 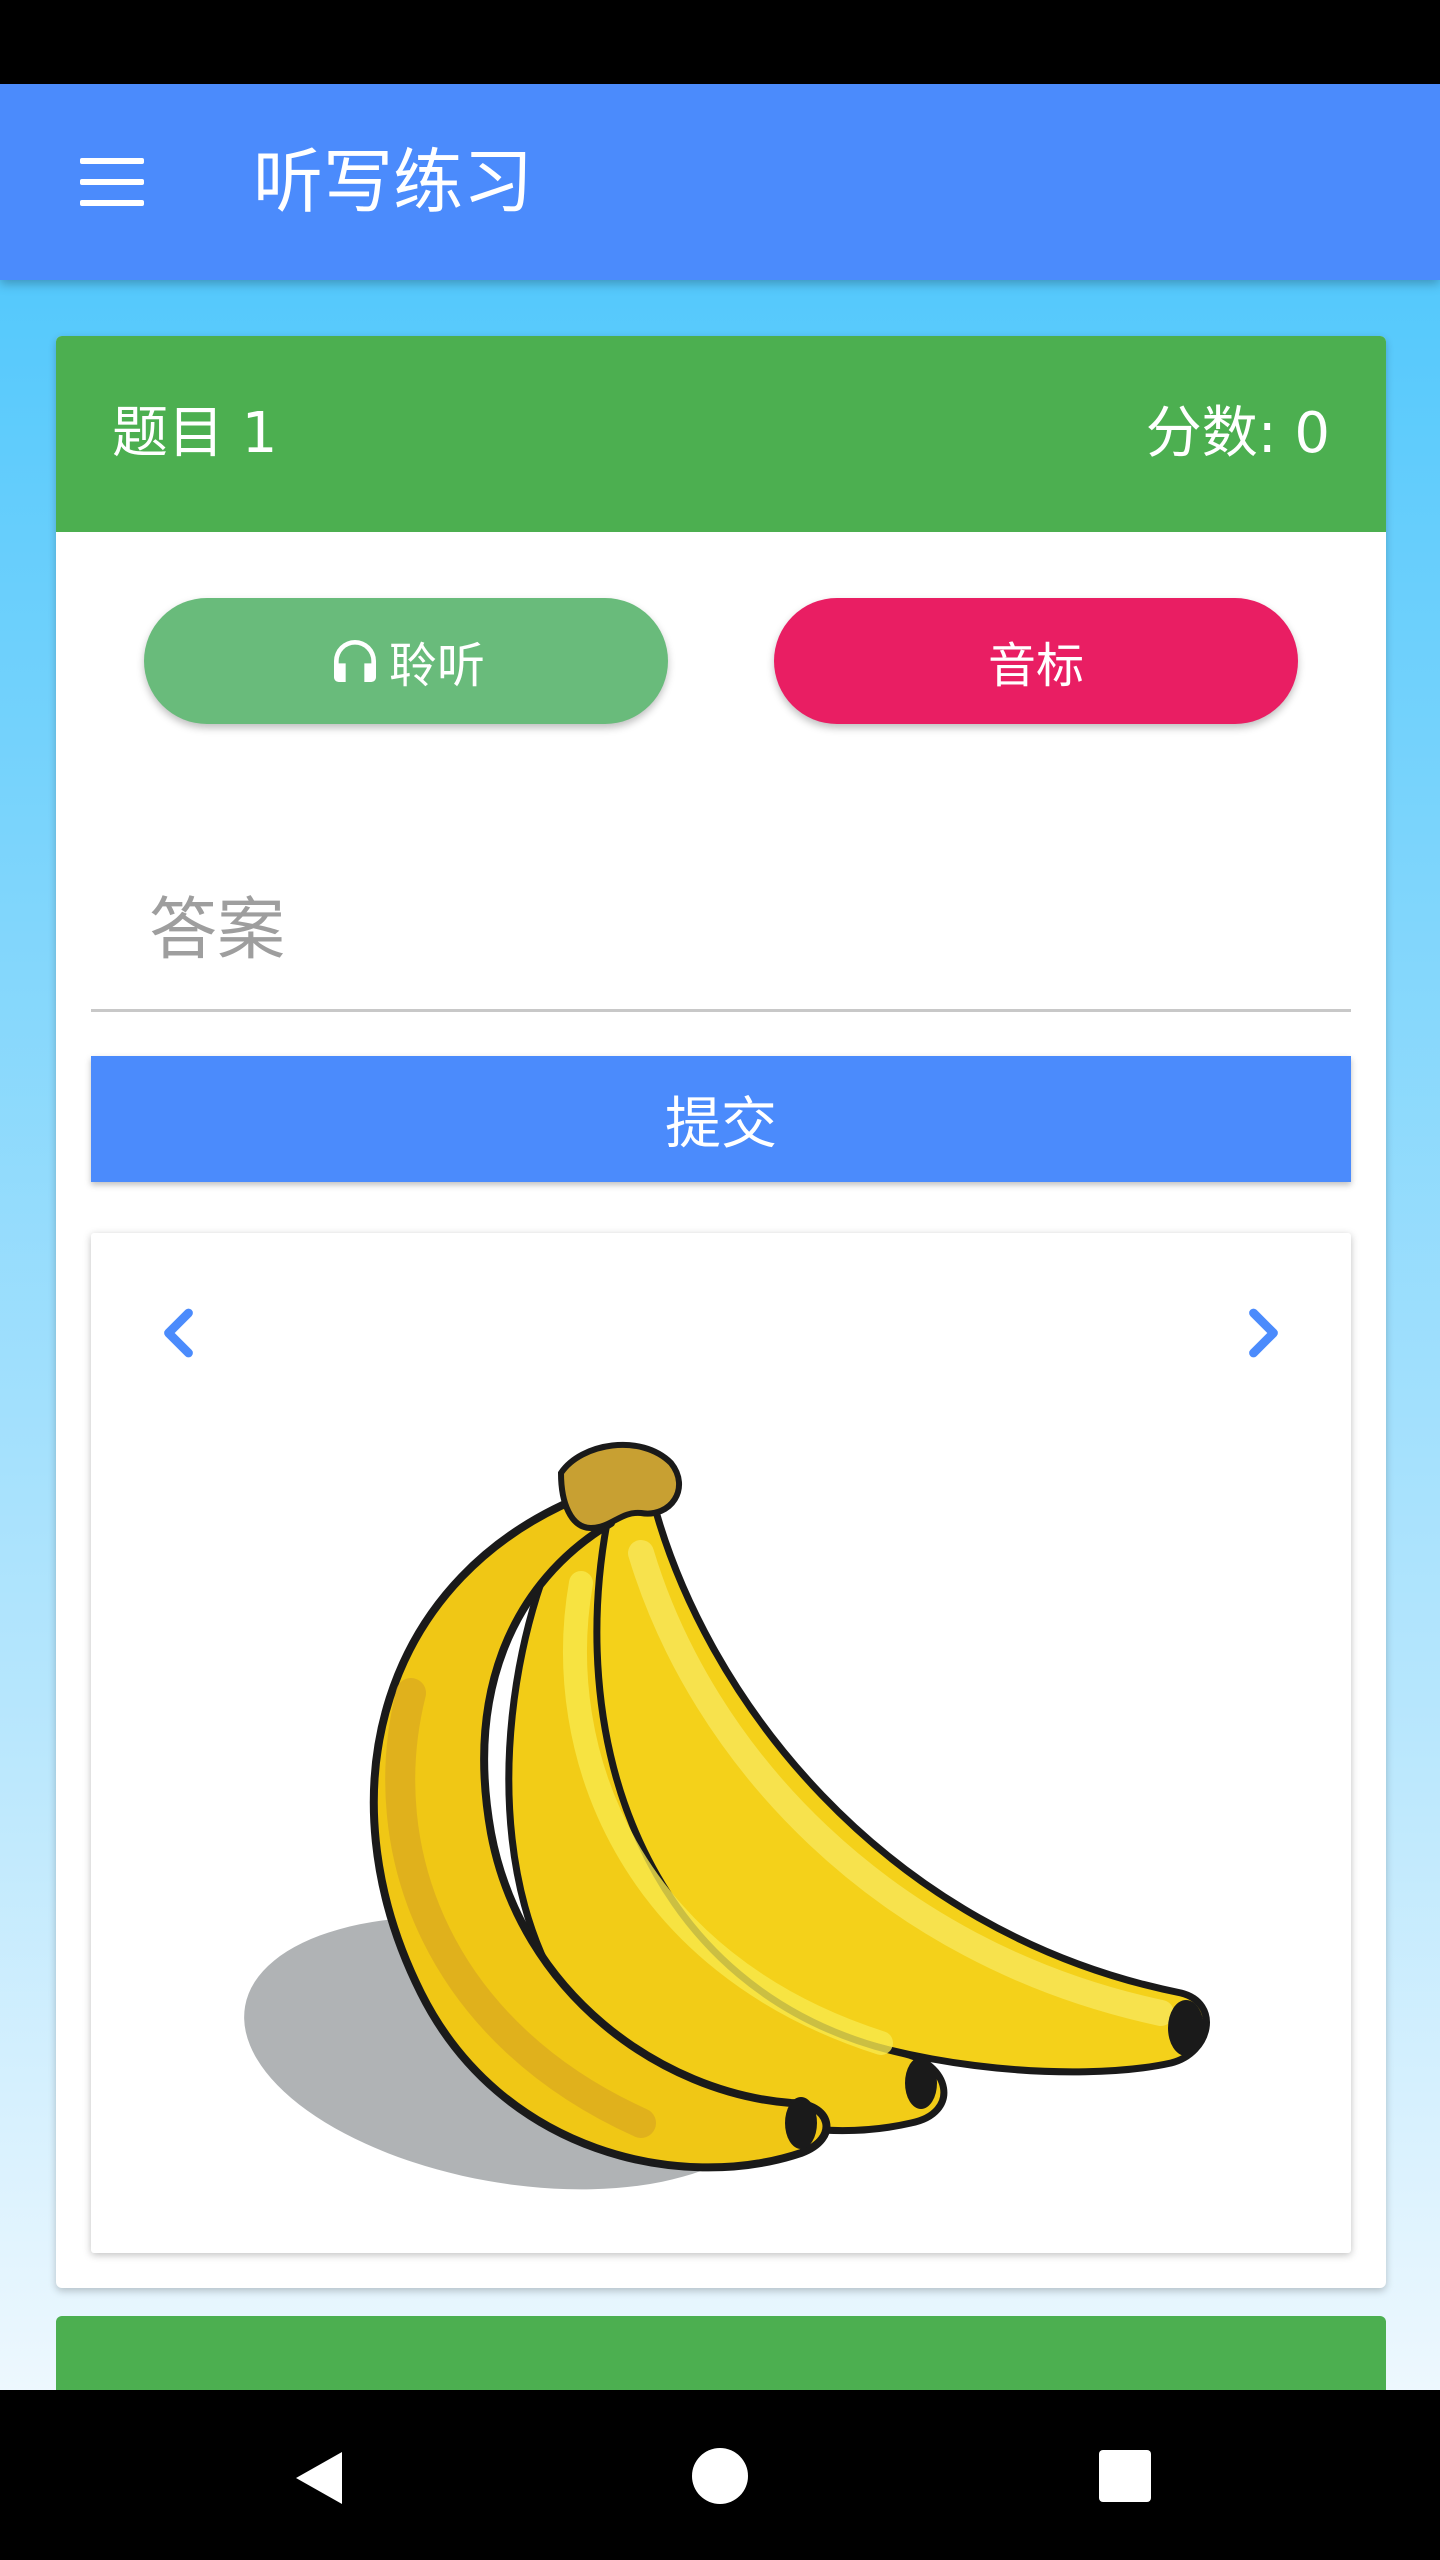 I want to click on score-label: 分数: 0, so click(x=1237, y=433).